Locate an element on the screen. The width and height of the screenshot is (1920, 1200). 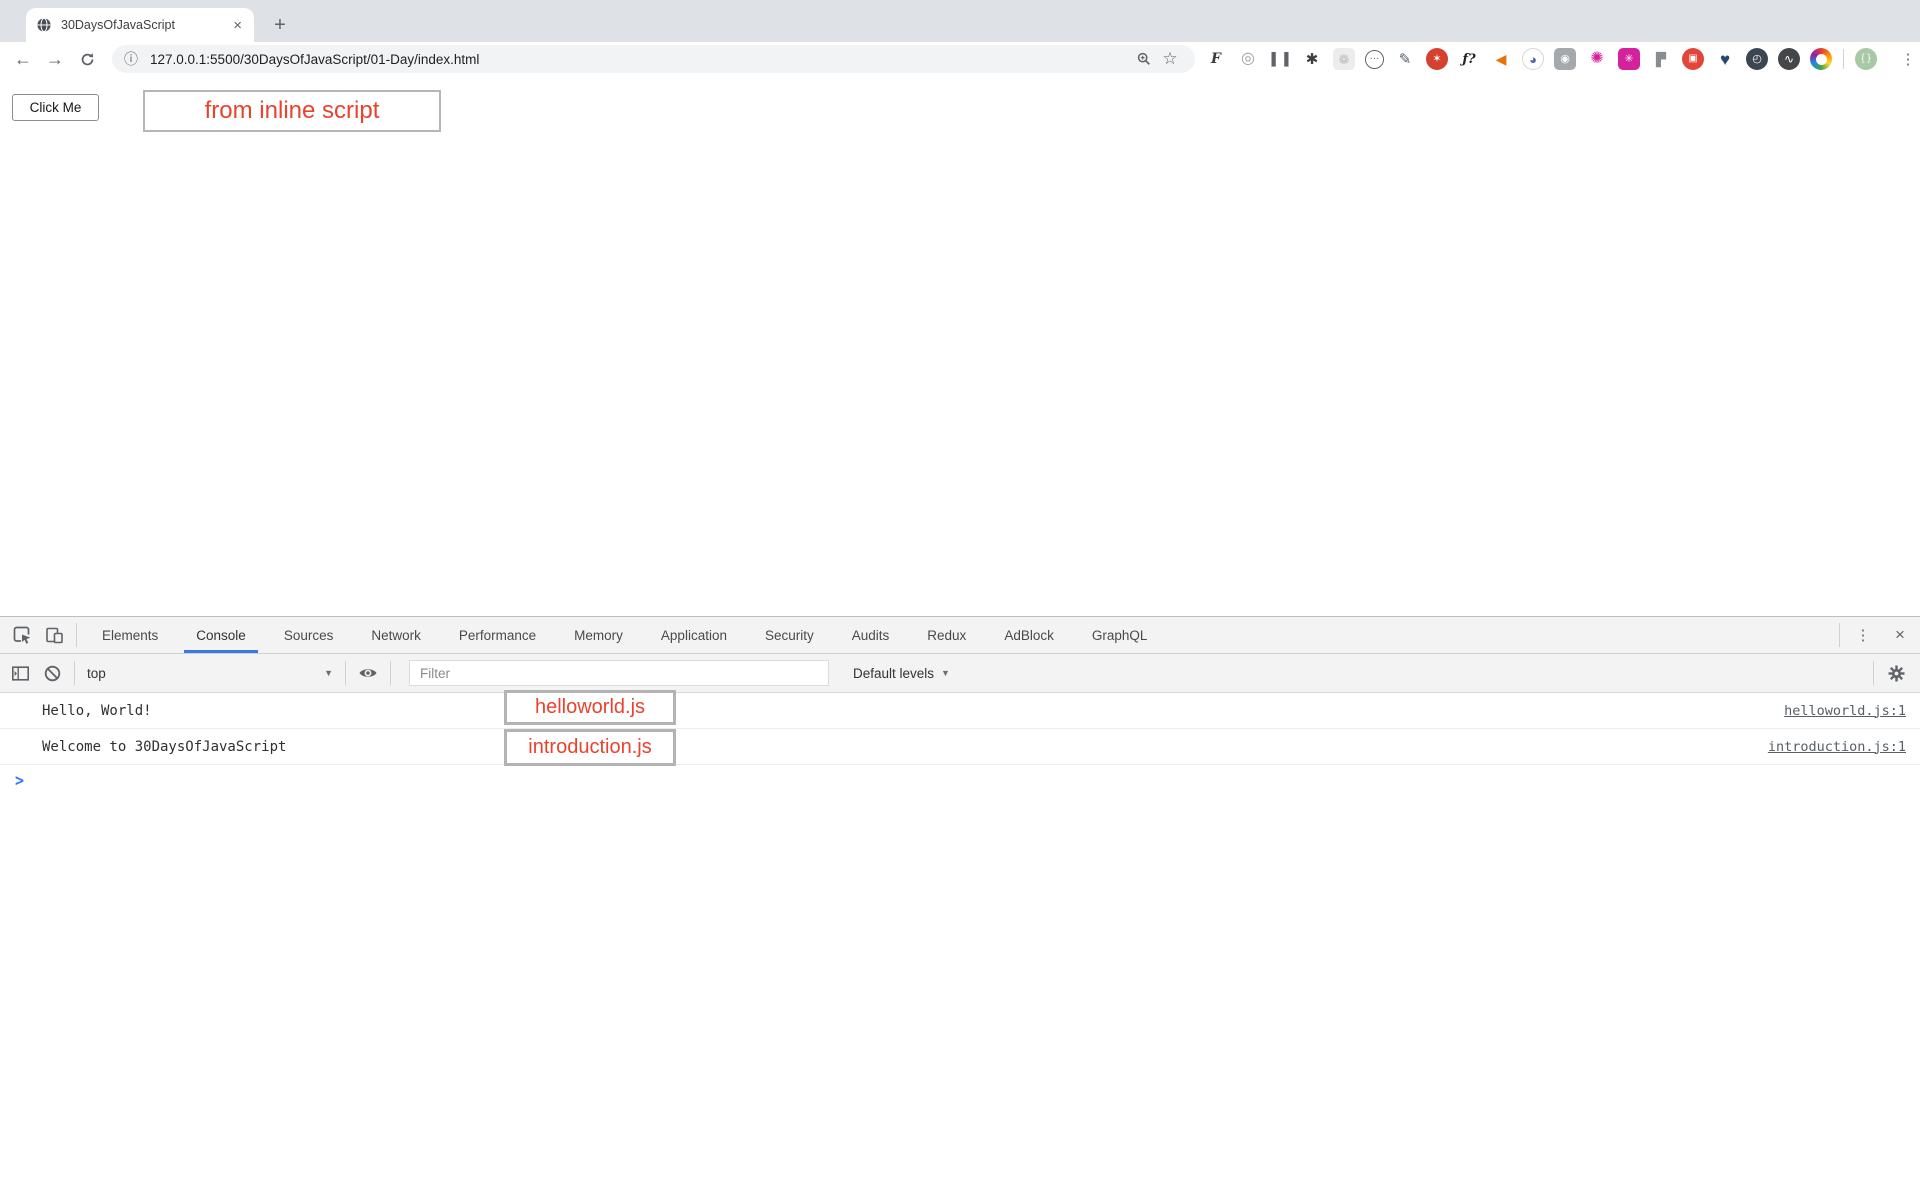
tab-strip: 30DaysOfJavaScript × + is located at coordinates (960, 21).